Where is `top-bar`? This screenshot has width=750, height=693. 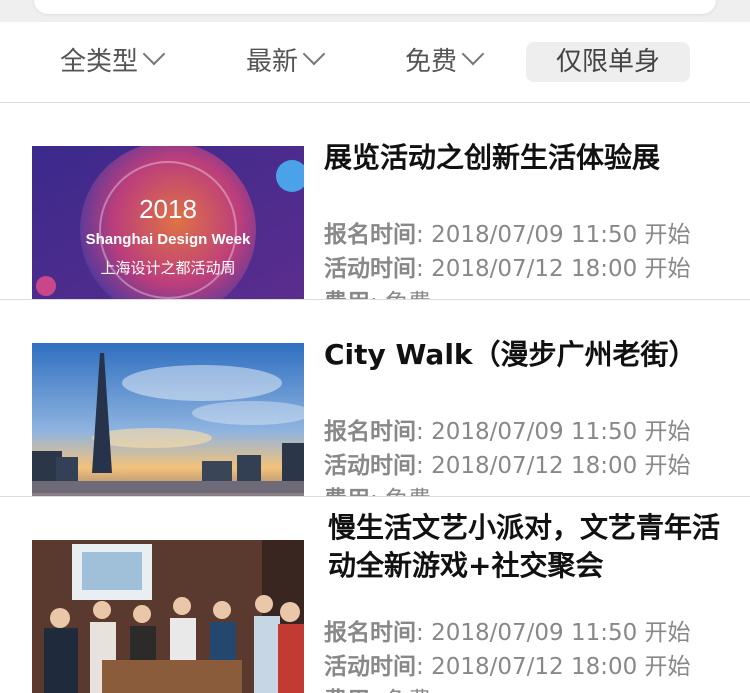 top-bar is located at coordinates (375, 11).